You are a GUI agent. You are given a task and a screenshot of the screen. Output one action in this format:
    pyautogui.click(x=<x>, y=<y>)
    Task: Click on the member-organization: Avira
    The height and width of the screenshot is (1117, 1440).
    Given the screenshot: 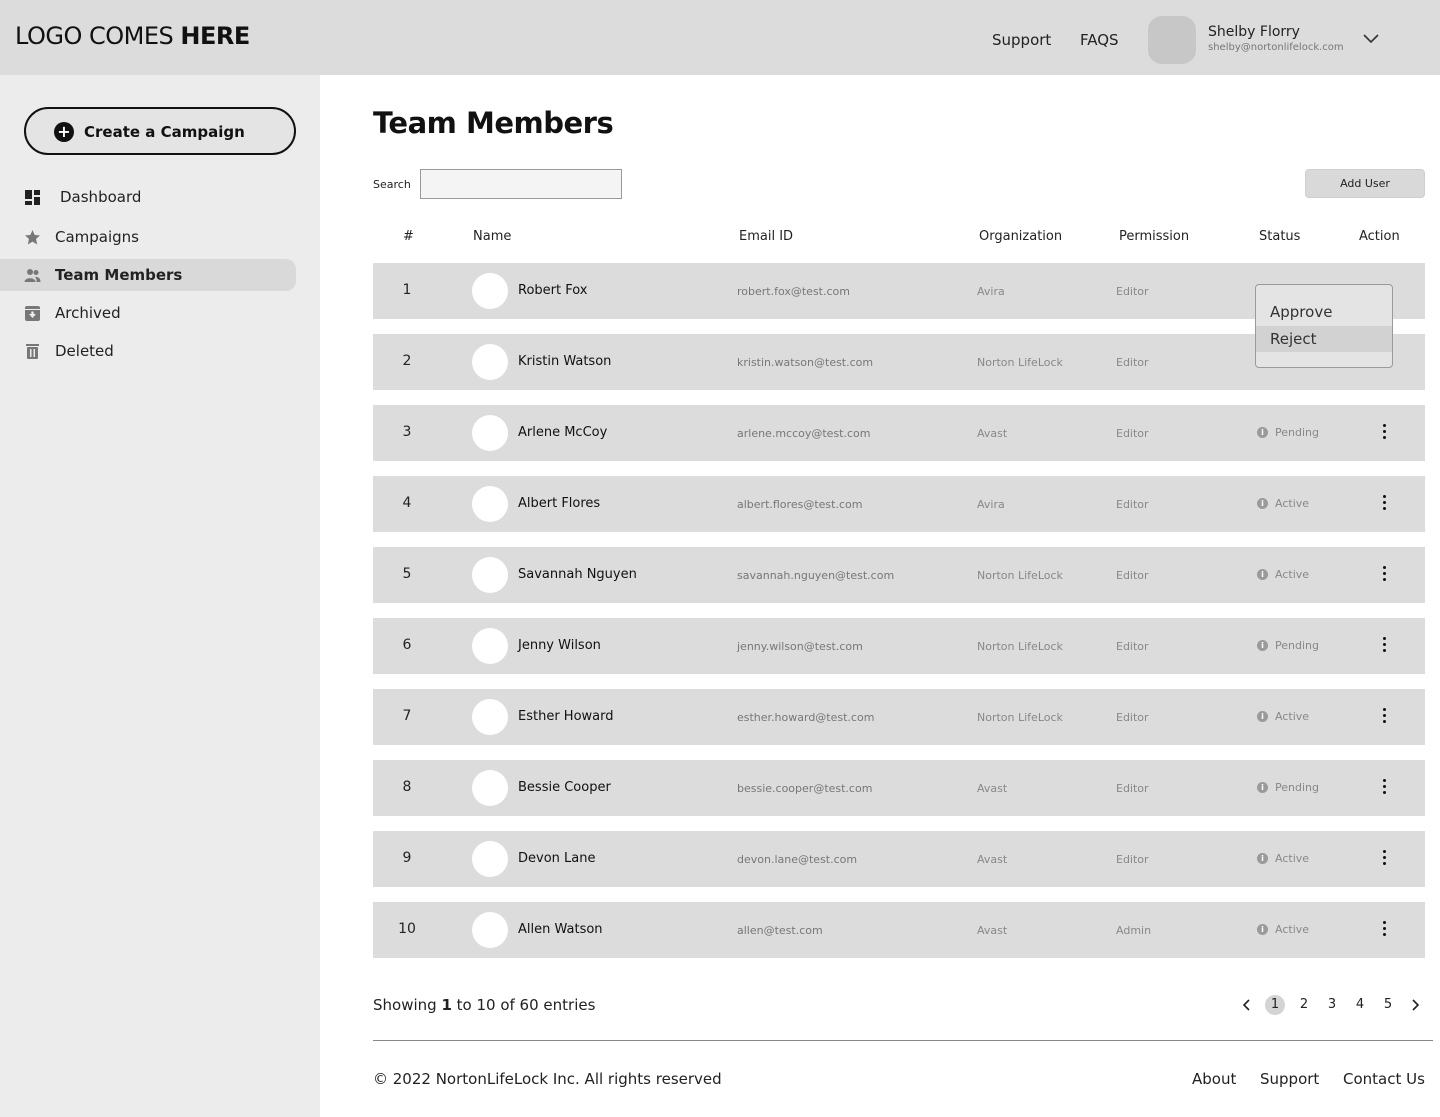 What is the action you would take?
    pyautogui.click(x=991, y=291)
    